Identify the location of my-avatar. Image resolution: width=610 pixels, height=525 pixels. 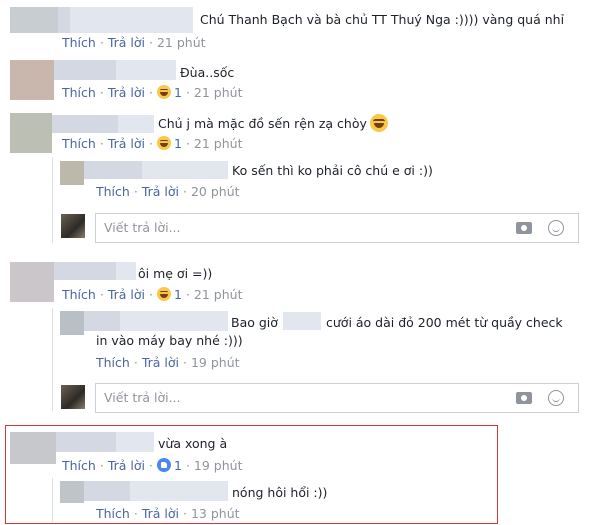
(73, 397).